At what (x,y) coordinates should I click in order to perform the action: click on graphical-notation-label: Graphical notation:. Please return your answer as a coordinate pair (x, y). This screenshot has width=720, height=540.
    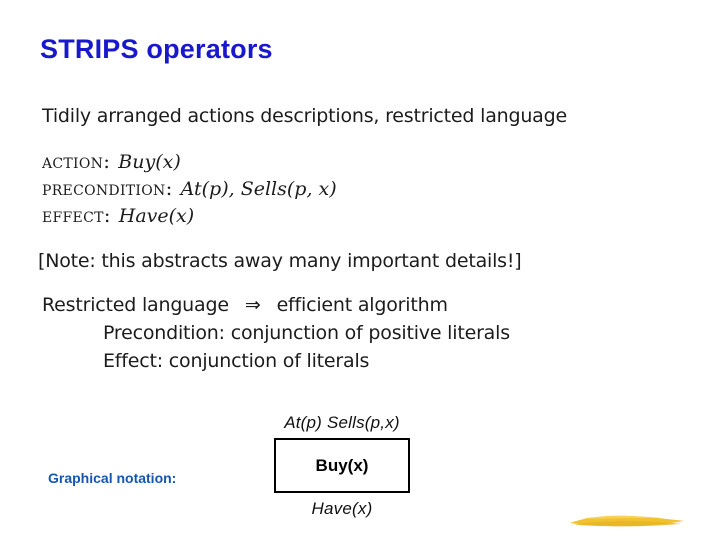
    Looking at the image, I should click on (112, 478).